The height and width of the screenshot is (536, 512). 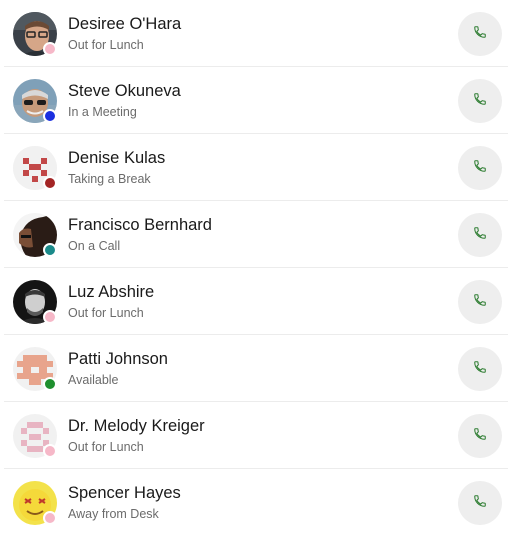 What do you see at coordinates (93, 380) in the screenshot?
I see `contact-status: Available` at bounding box center [93, 380].